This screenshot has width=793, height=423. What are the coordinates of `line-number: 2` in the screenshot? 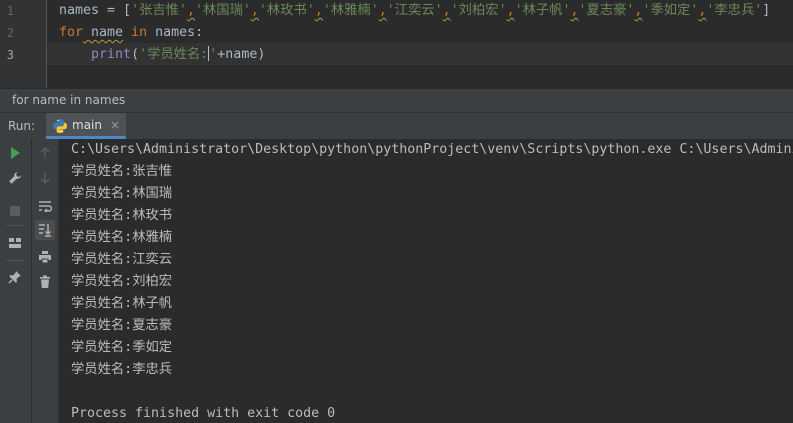 It's located at (10, 33).